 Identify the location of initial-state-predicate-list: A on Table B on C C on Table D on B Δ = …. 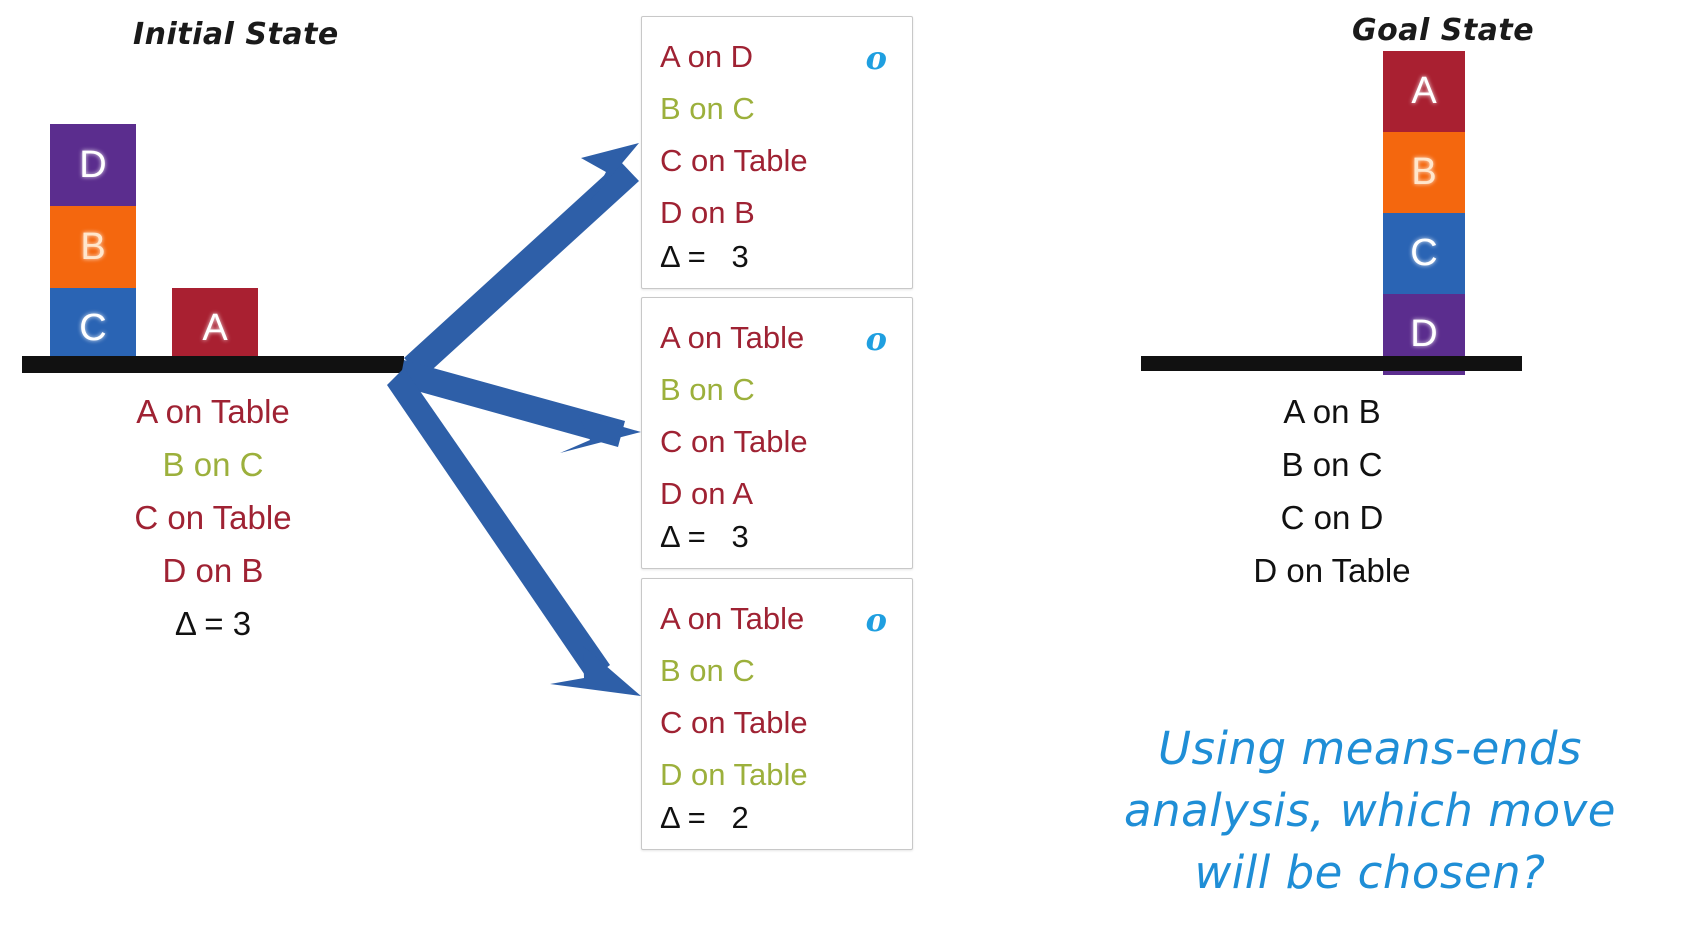
(213, 517).